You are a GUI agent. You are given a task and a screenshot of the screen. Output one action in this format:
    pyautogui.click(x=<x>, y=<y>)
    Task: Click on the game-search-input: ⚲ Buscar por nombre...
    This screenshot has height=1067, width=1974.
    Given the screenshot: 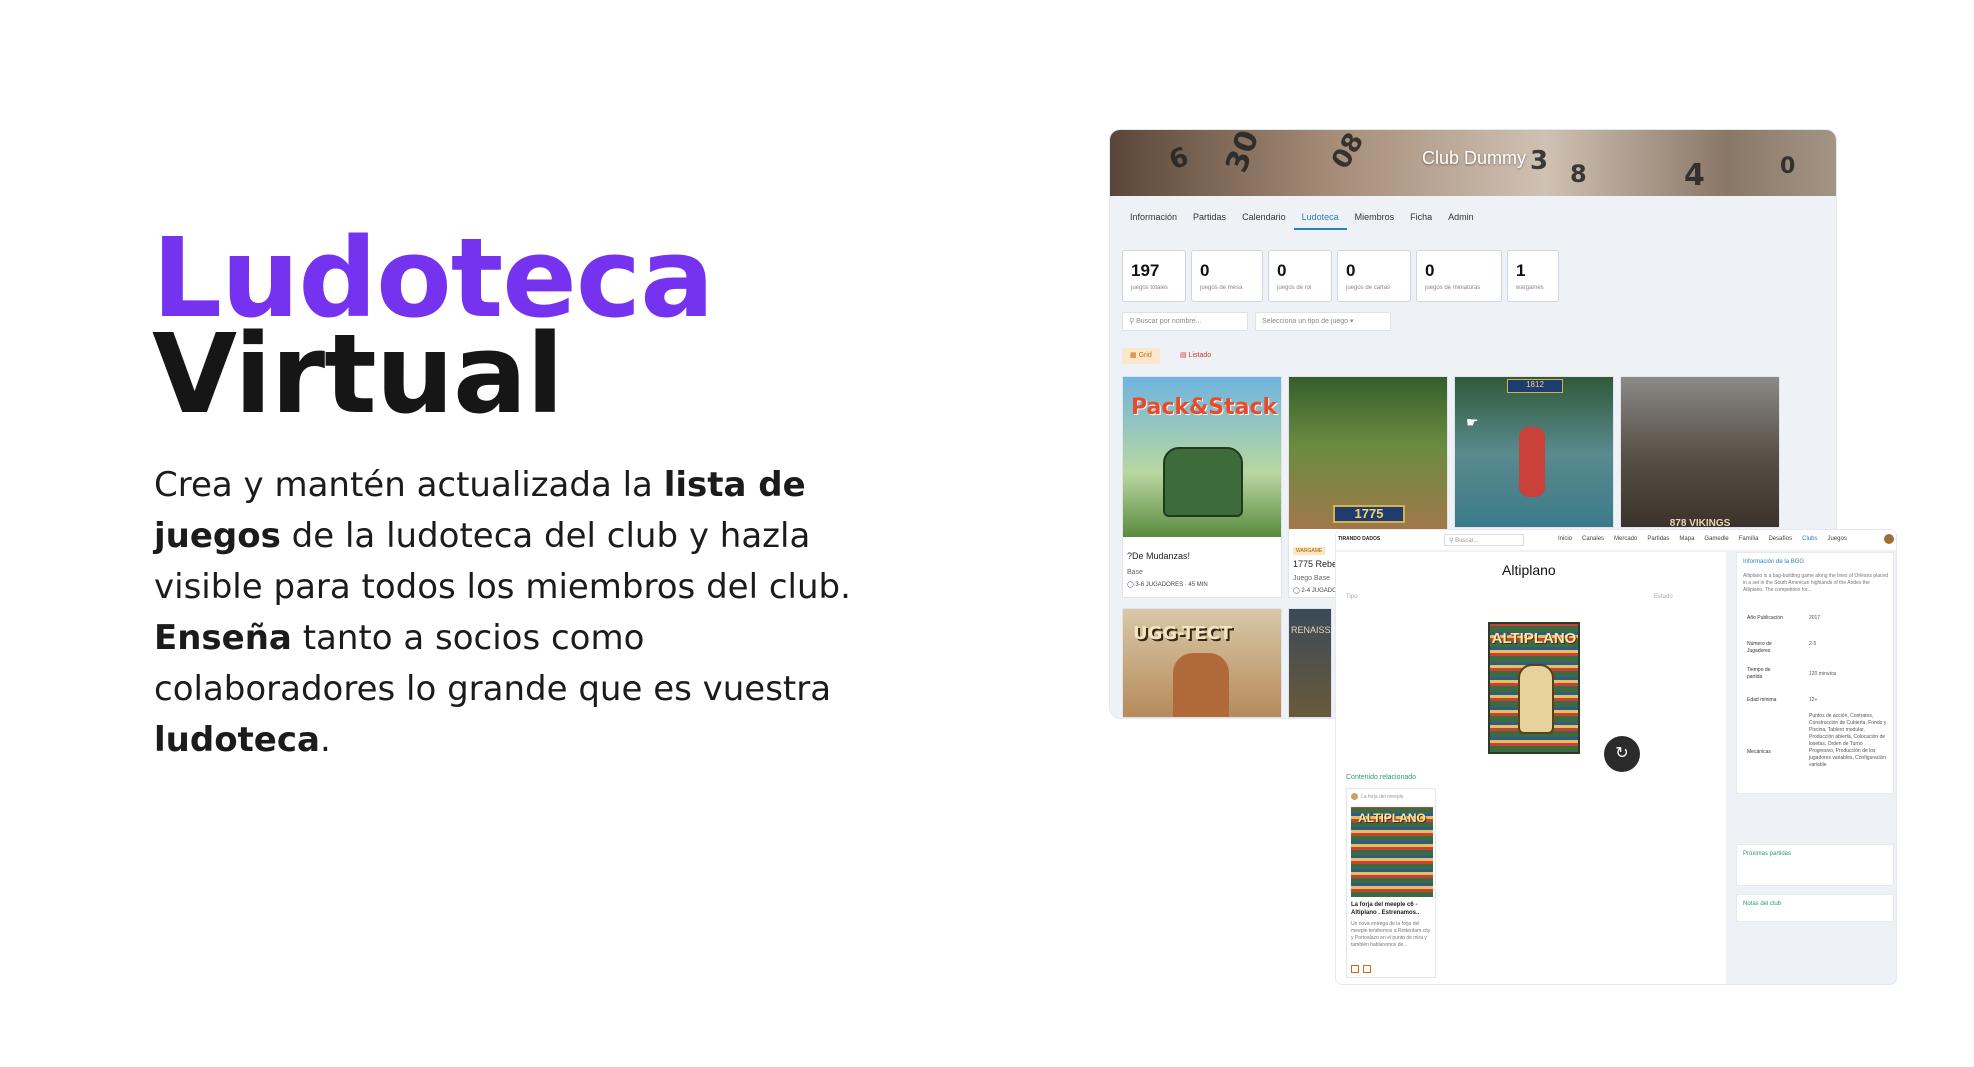 What is the action you would take?
    pyautogui.click(x=1185, y=321)
    